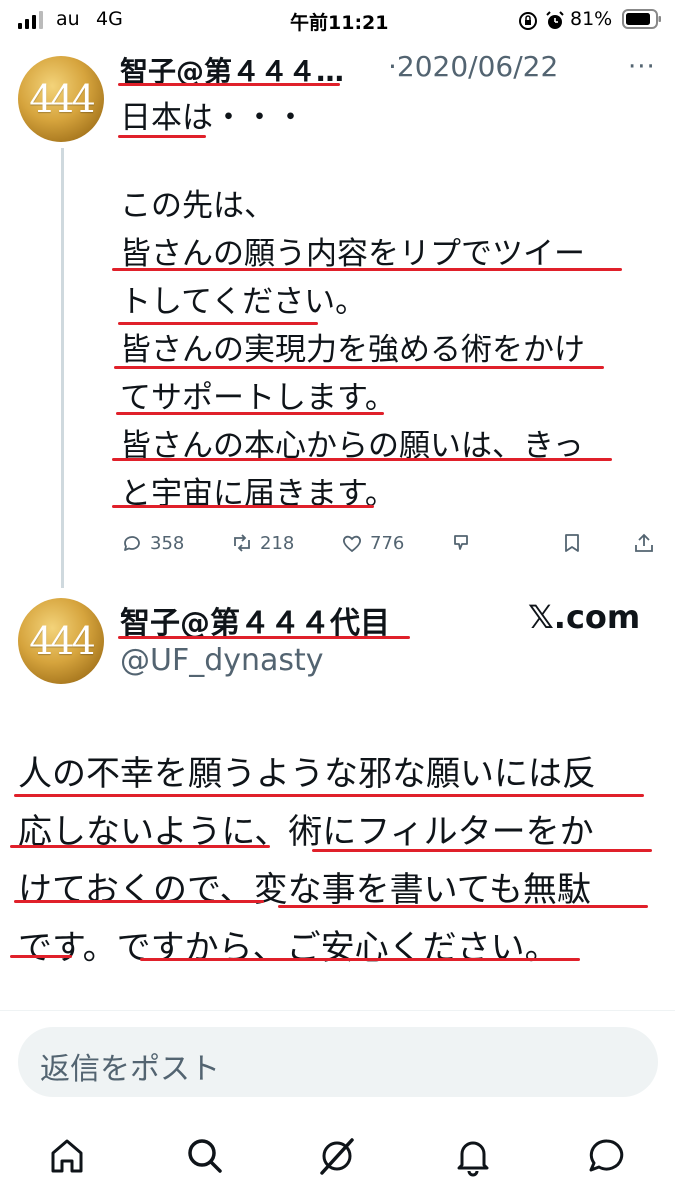  I want to click on share-icon, so click(644, 542).